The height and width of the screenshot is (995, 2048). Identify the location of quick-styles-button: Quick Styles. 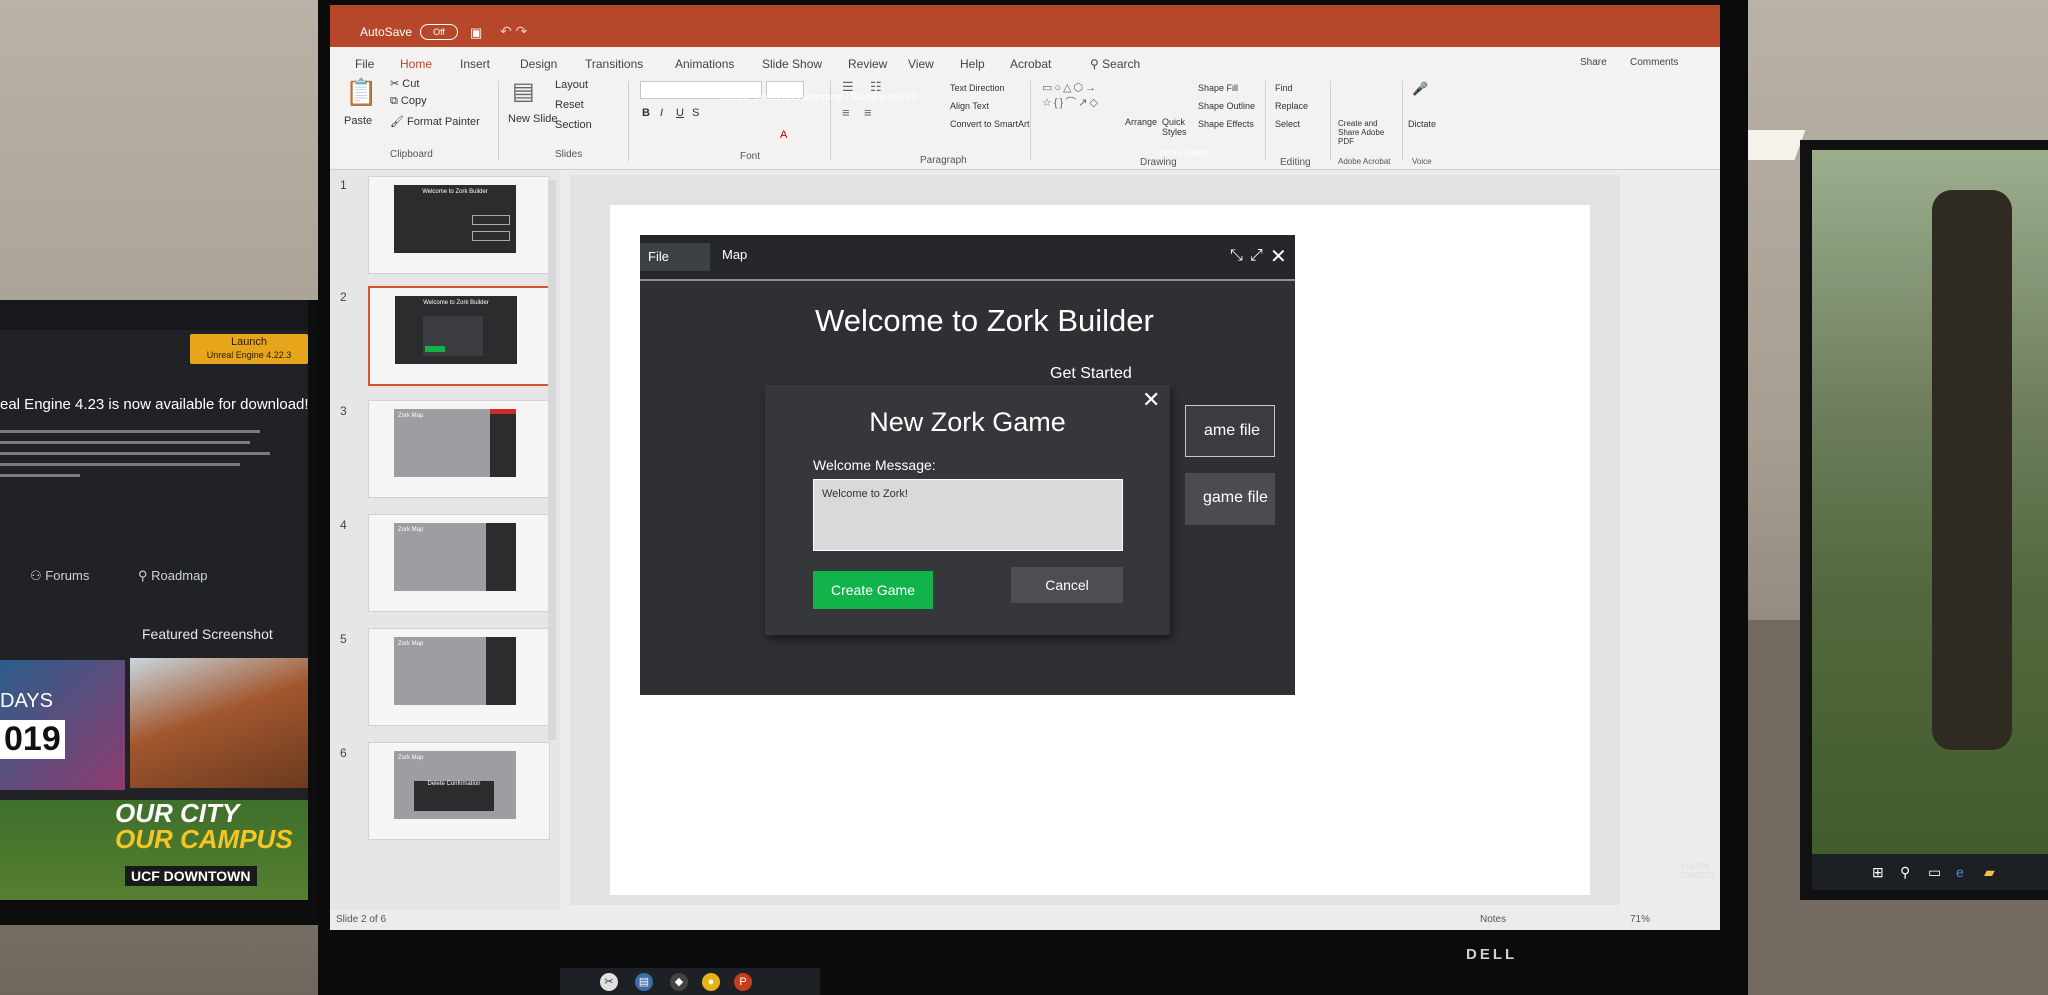
(1177, 127).